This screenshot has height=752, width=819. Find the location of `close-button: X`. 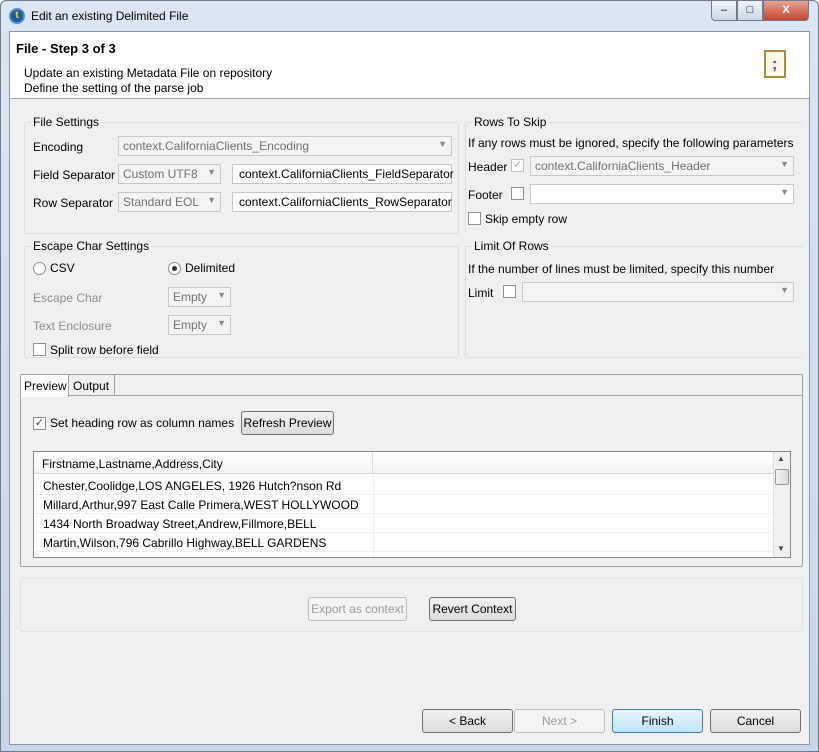

close-button: X is located at coordinates (786, 11).